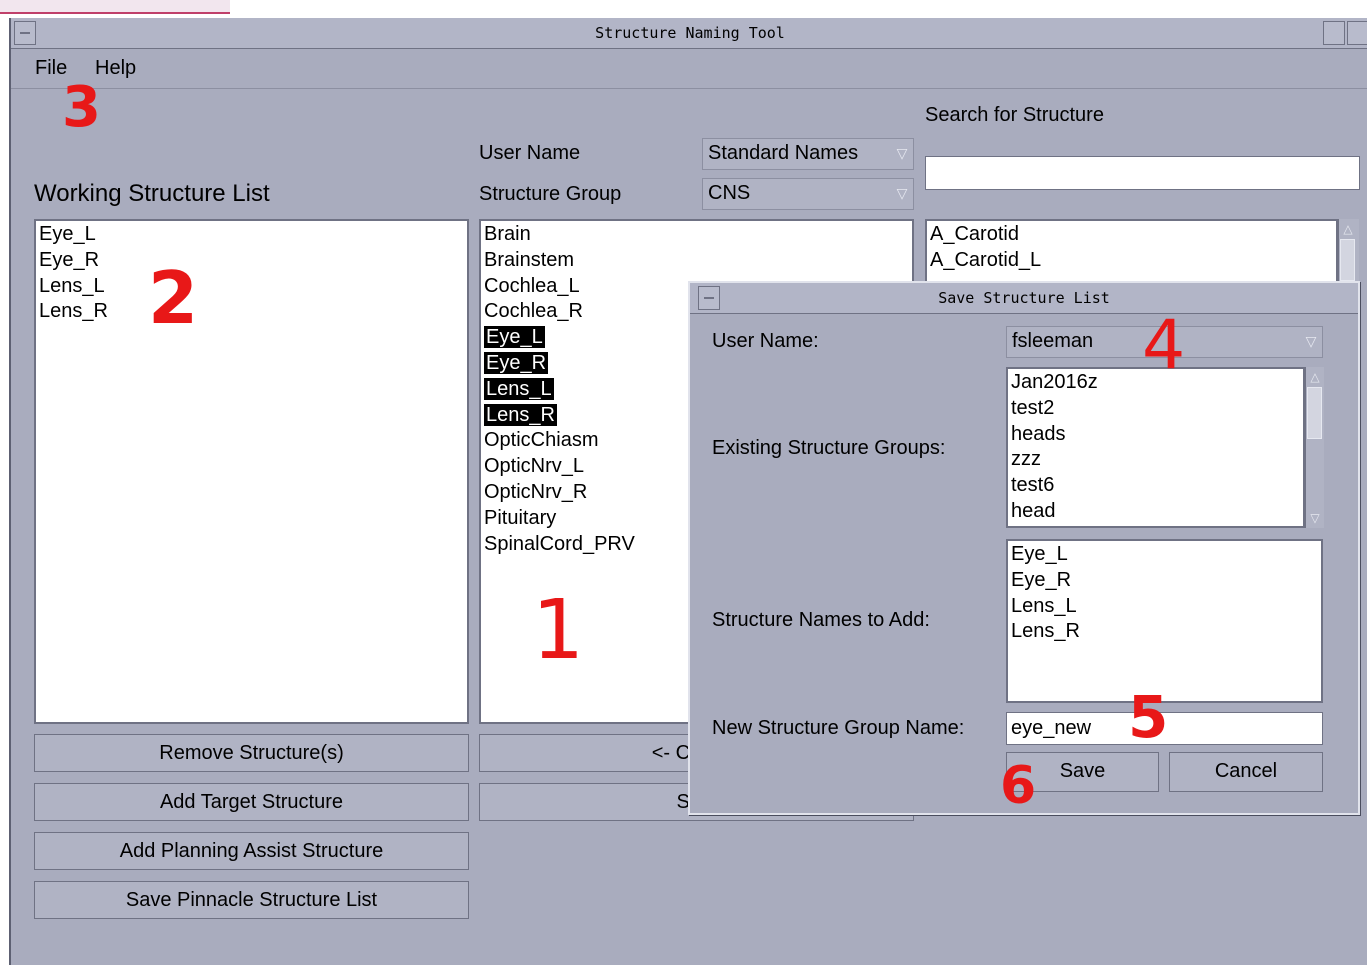 The width and height of the screenshot is (1367, 965). Describe the element at coordinates (1357, 33) in the screenshot. I see `maximize-button` at that location.